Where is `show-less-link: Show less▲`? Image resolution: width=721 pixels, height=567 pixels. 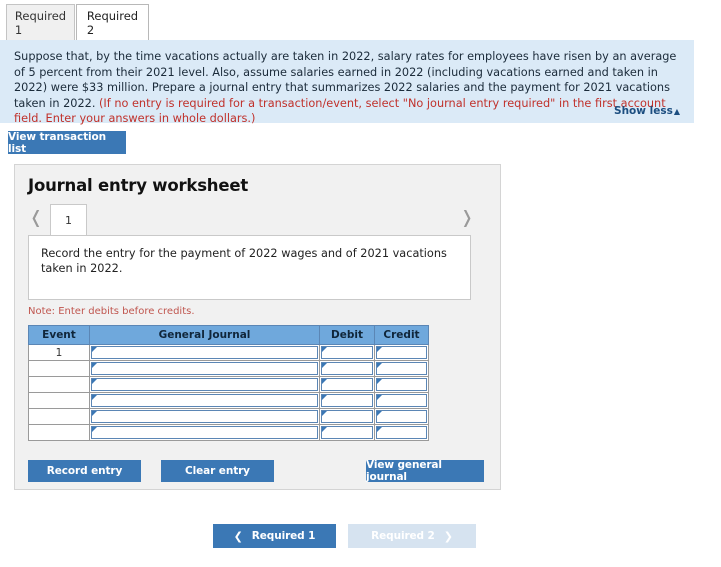
show-less-link: Show less▲ is located at coordinates (647, 111).